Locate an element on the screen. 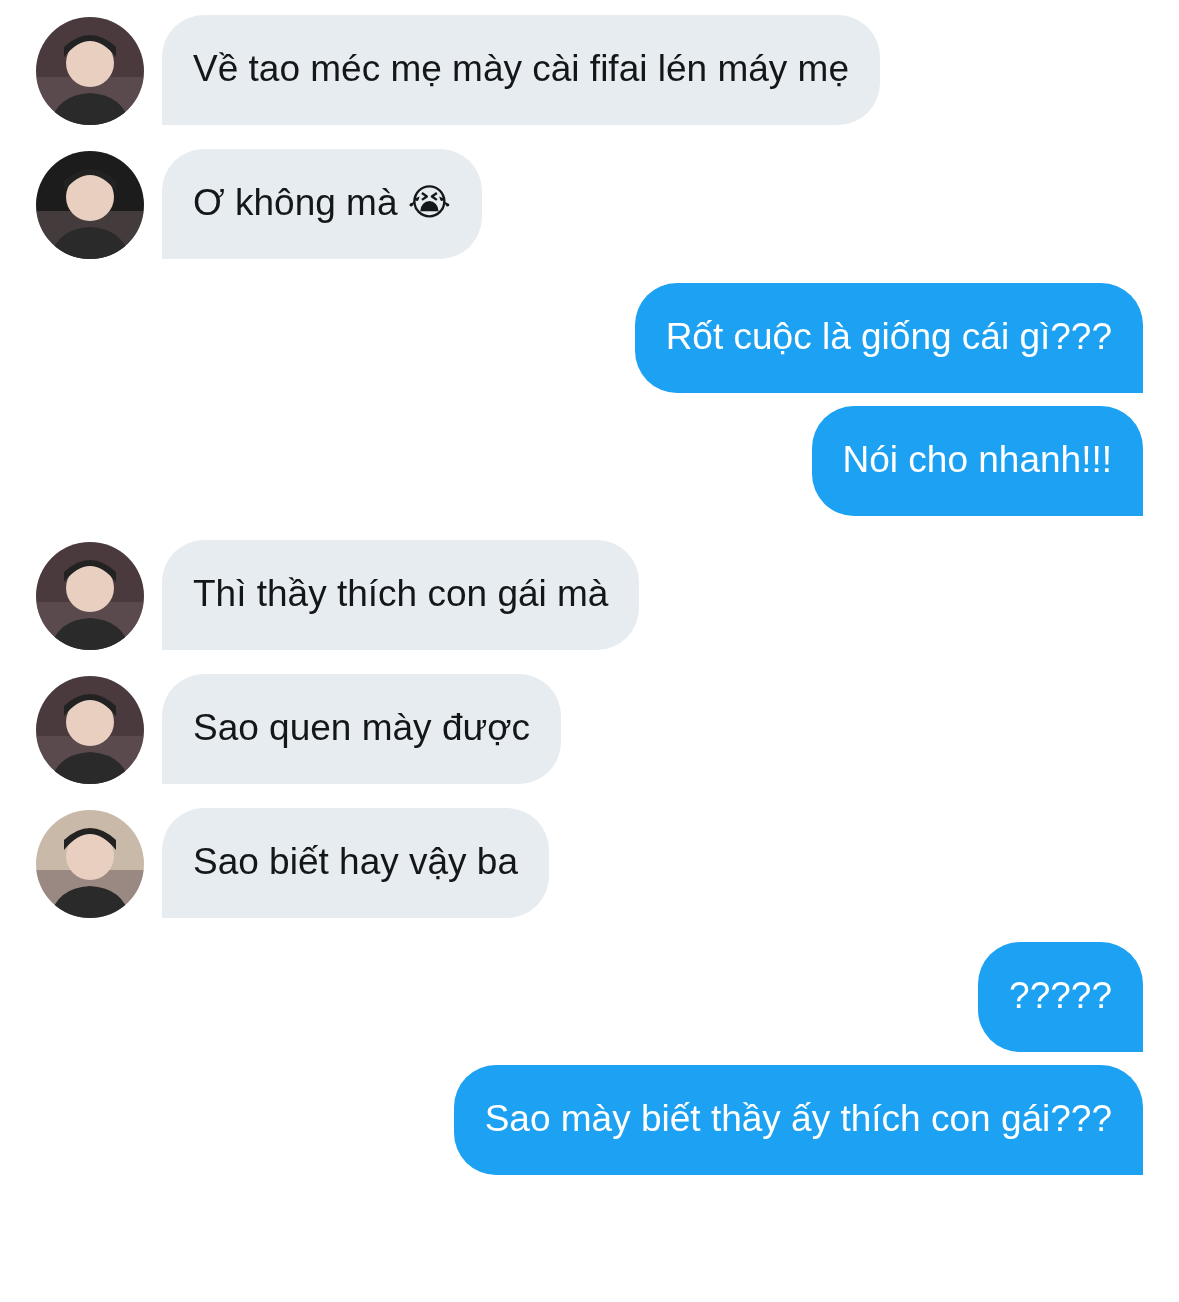  message-text: Sao mày biết thầy ấy thích con gái??? is located at coordinates (798, 1118).